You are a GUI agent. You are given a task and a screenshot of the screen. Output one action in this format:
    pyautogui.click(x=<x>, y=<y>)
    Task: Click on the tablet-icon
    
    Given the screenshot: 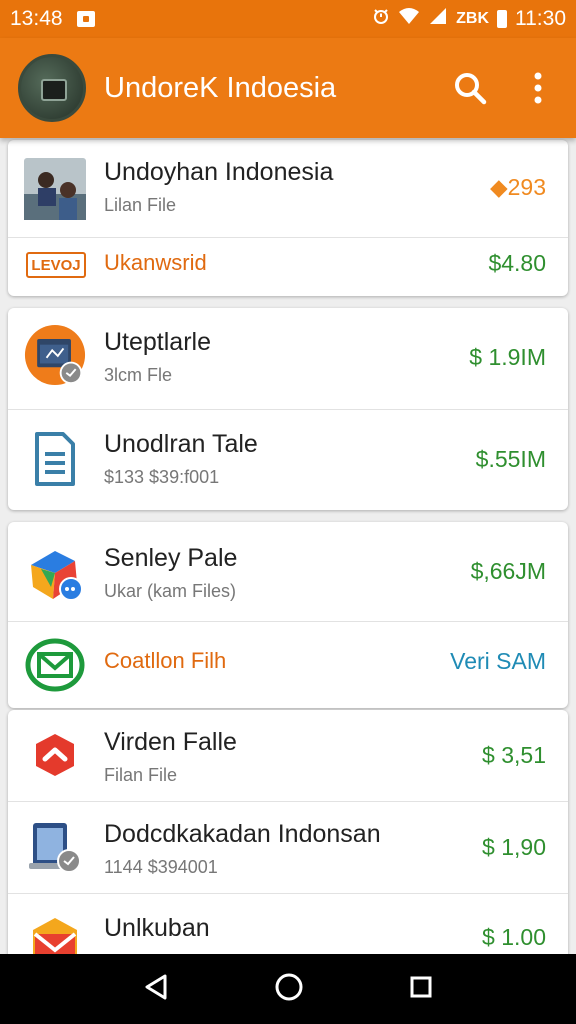 What is the action you would take?
    pyautogui.click(x=55, y=847)
    